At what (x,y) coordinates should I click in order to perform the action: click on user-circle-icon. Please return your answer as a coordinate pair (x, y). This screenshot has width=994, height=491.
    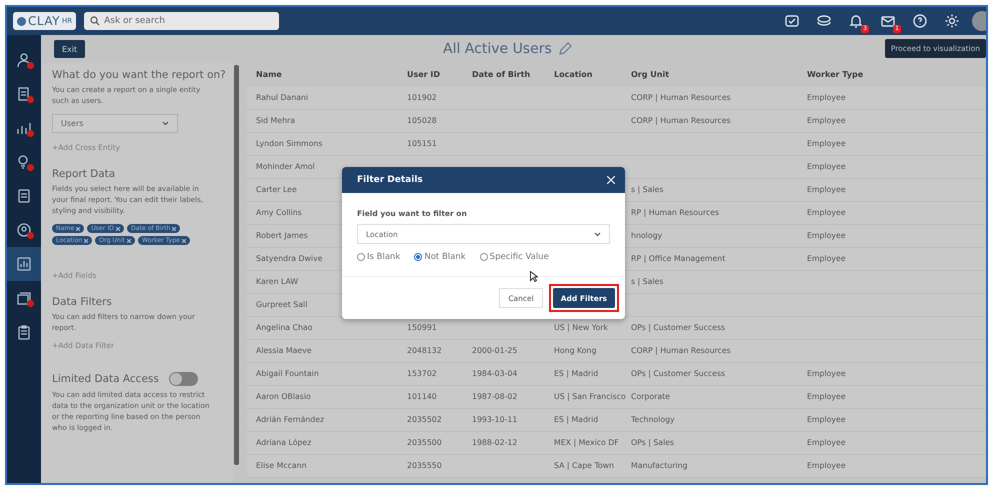
    Looking at the image, I should click on (24, 230).